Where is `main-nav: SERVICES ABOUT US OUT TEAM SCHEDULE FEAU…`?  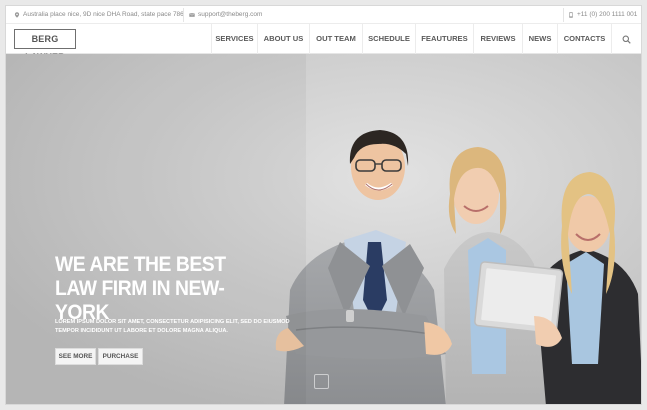 main-nav: SERVICES ABOUT US OUT TEAM SCHEDULE FEAU… is located at coordinates (426, 39).